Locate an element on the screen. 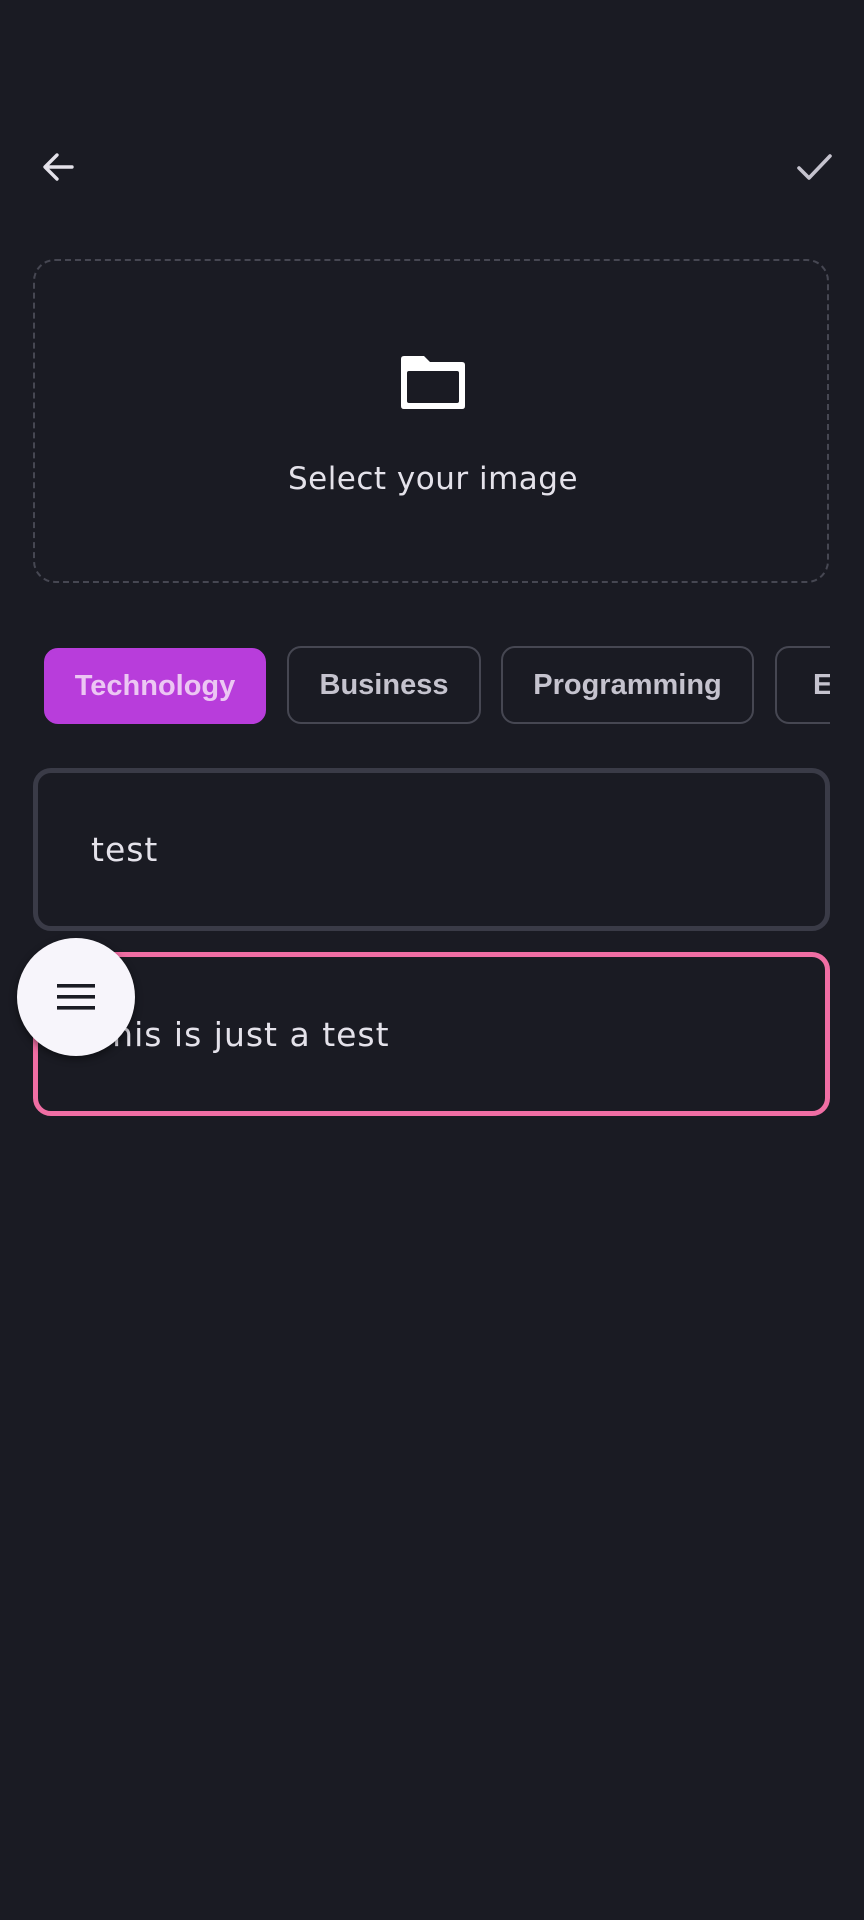 The image size is (864, 1920). category-chip-row: Technology Business Programming En is located at coordinates (431, 686).